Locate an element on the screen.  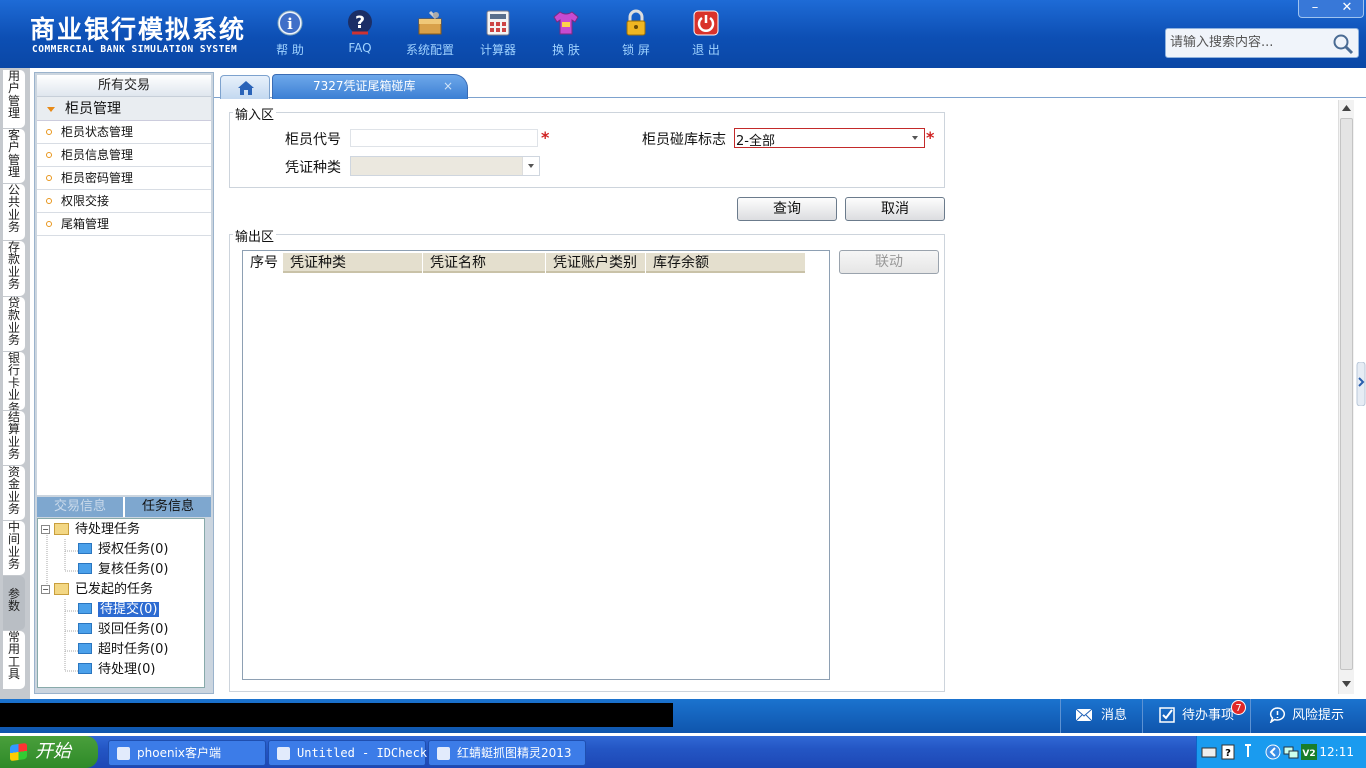
side-collapse-handle is located at coordinates (1361, 384).